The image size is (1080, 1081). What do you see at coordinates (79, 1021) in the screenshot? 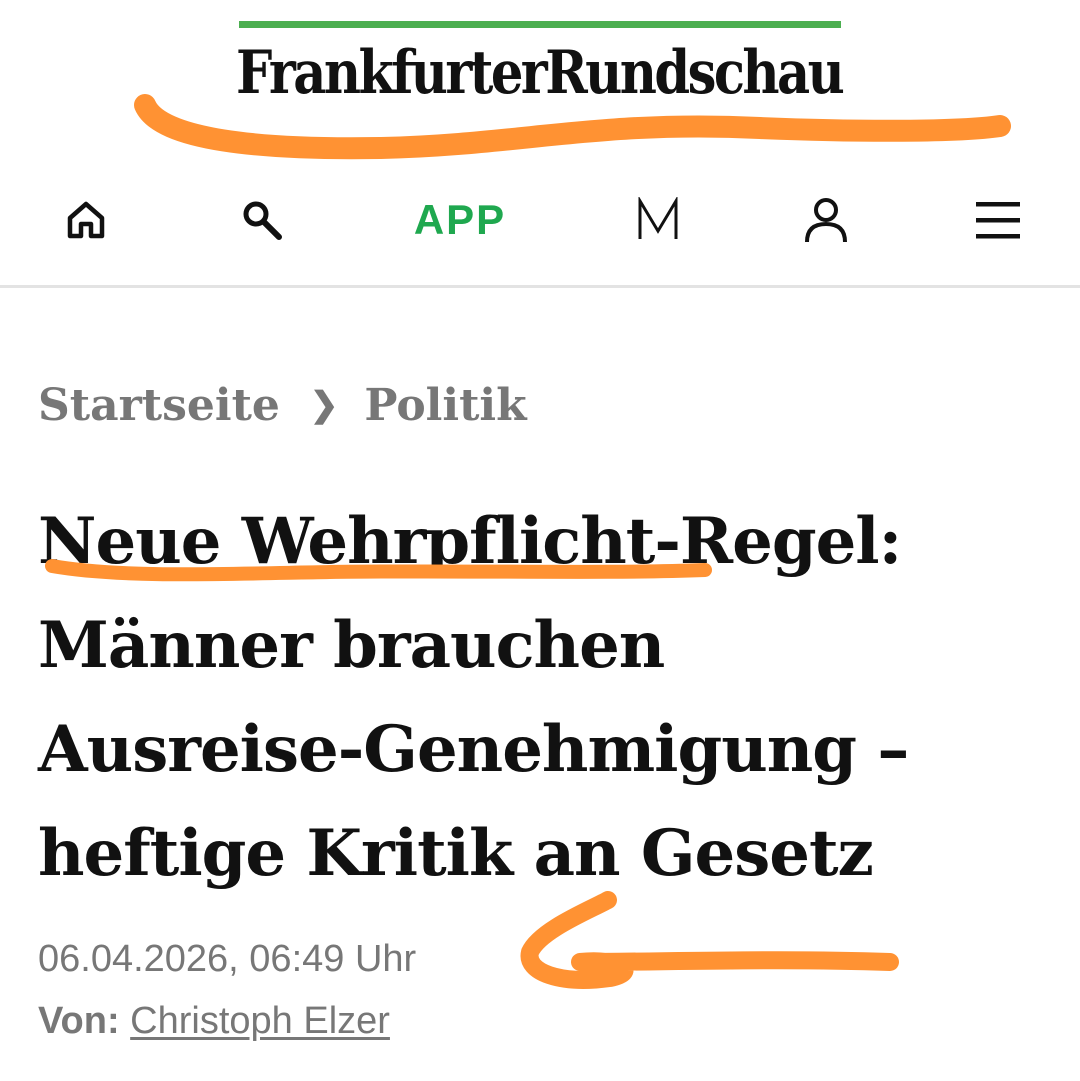
I see `byline-label: Von:` at bounding box center [79, 1021].